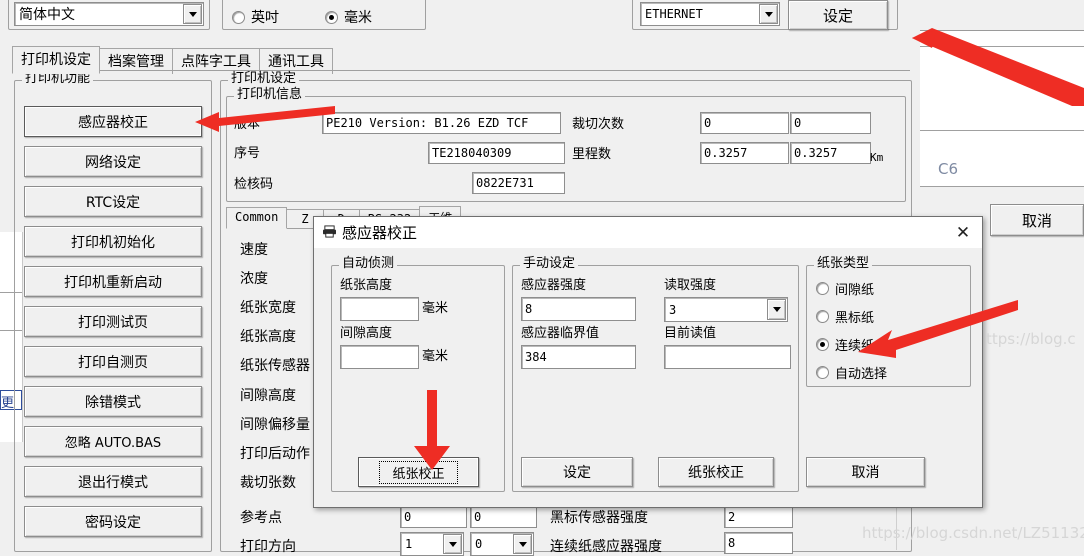 The image size is (1084, 556). What do you see at coordinates (441, 123) in the screenshot?
I see `field-version: PE210 Version: B1.26 EZD TCF` at bounding box center [441, 123].